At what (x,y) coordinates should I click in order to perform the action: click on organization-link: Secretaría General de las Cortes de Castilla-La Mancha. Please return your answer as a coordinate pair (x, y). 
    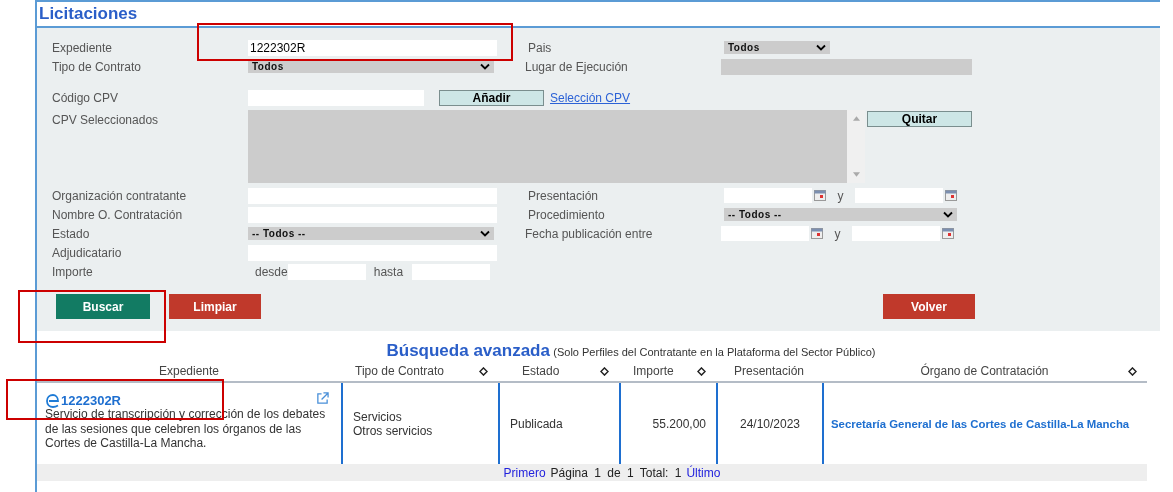
    Looking at the image, I should click on (988, 423).